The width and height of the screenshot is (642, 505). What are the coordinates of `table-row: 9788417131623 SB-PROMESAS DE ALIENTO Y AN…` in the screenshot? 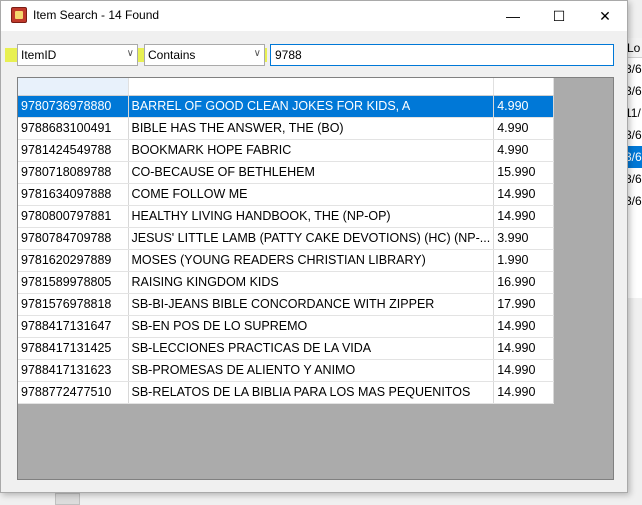 It's located at (286, 370).